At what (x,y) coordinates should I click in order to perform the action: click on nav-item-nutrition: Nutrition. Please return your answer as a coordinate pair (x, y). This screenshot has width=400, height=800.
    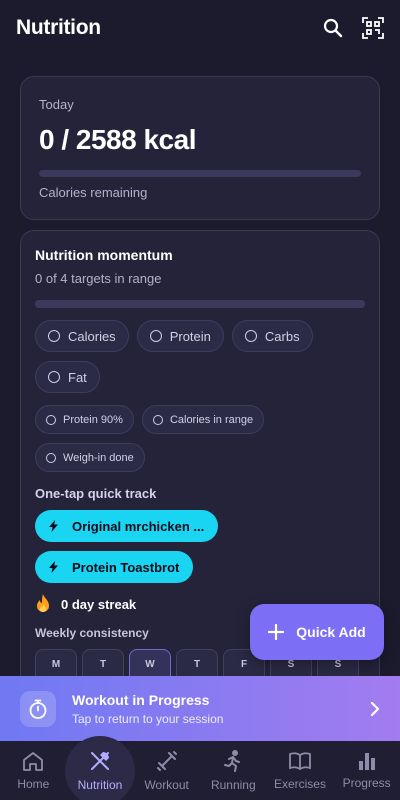
    Looking at the image, I should click on (99, 767).